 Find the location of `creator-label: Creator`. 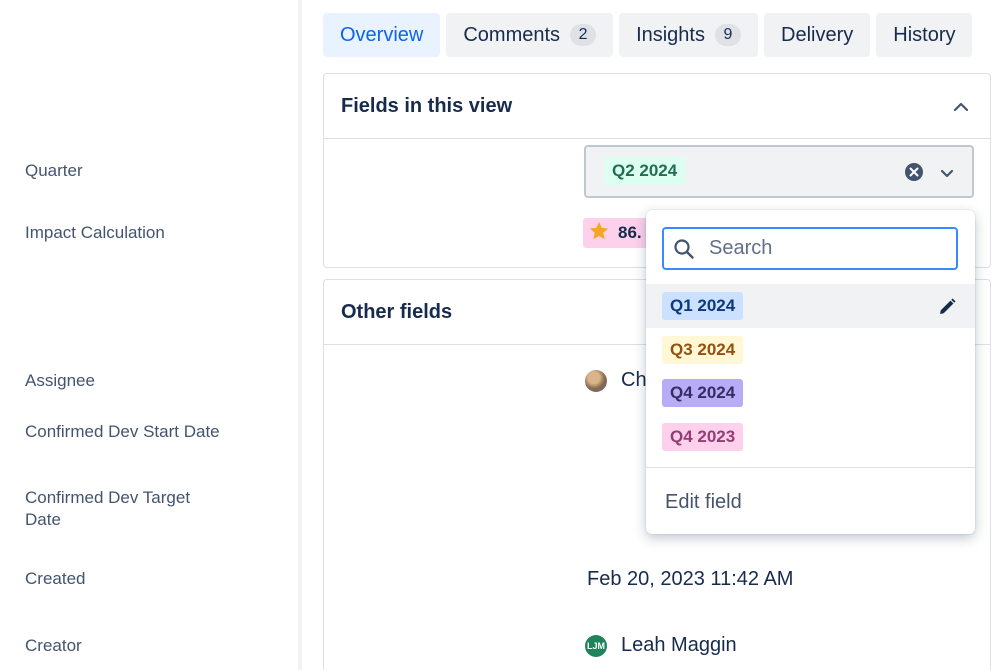

creator-label: Creator is located at coordinates (53, 645).